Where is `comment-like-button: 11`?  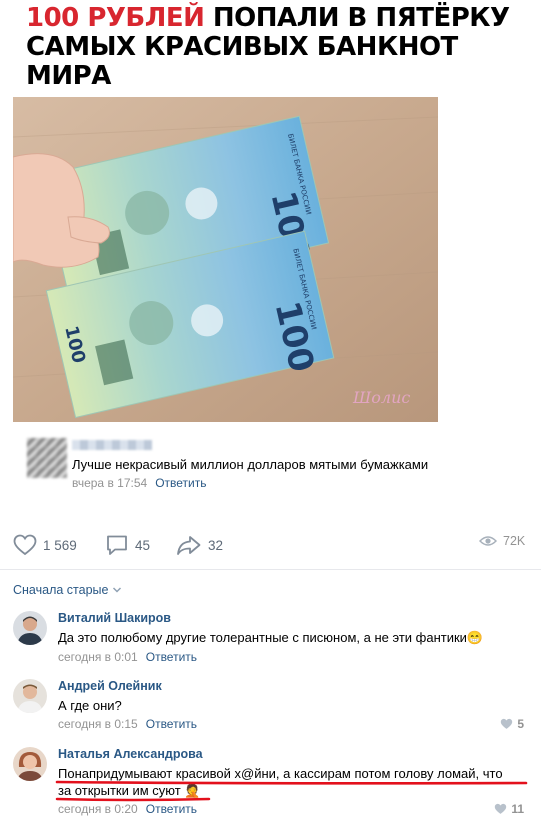
comment-like-button: 11 is located at coordinates (509, 809).